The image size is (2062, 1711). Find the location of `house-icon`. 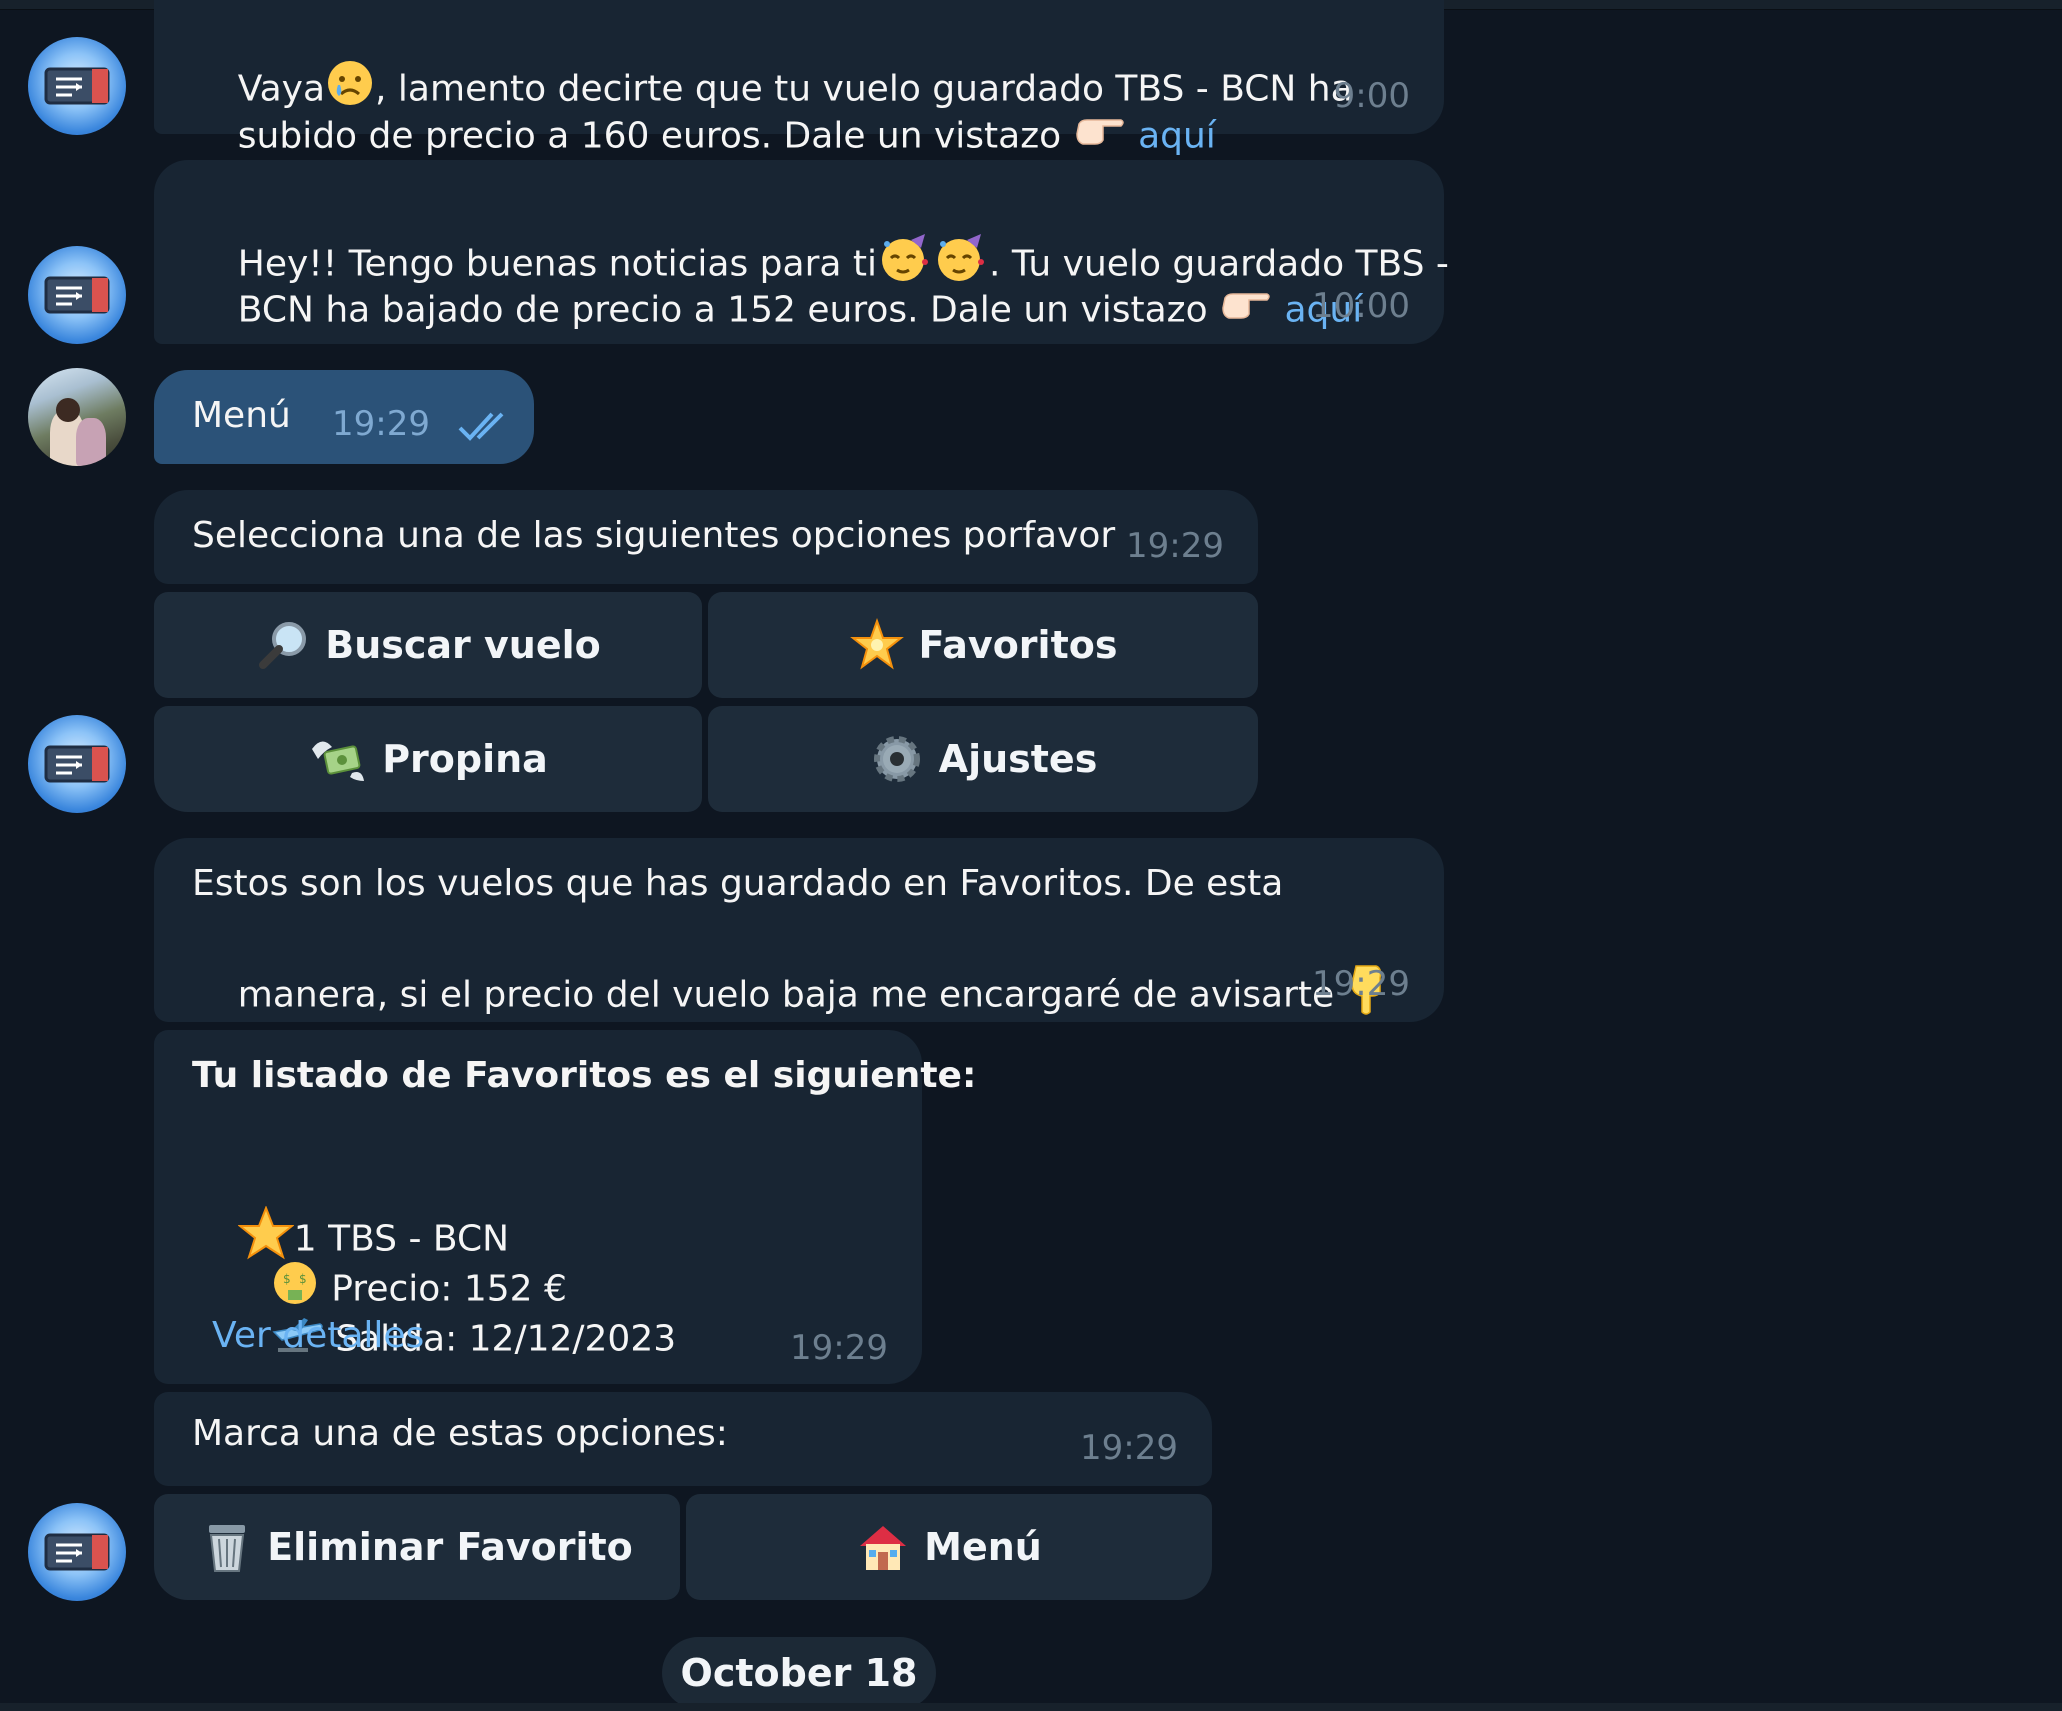

house-icon is located at coordinates (883, 1547).